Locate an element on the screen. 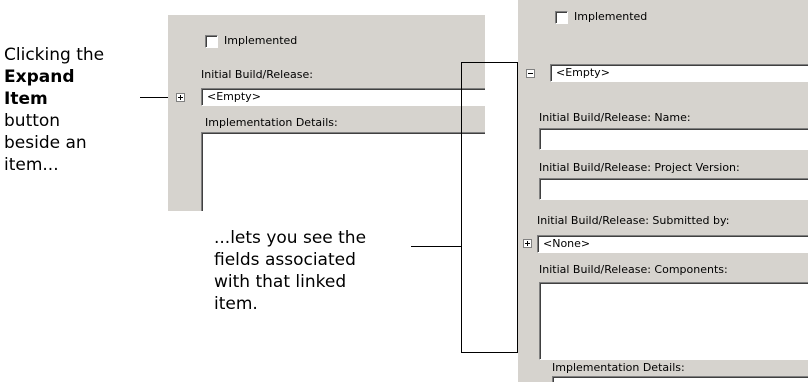 This screenshot has width=808, height=382. build-release-submitted-label: Initial Build/Release: Submitted by: is located at coordinates (633, 220).